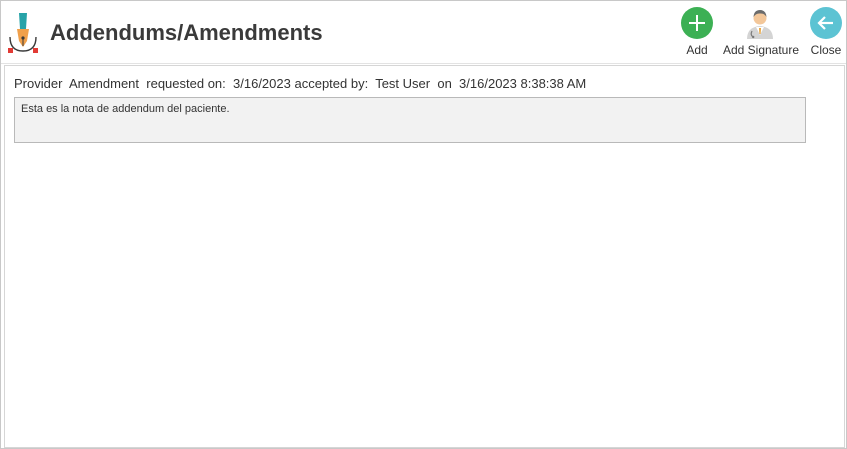  I want to click on requested-label: requested on:, so click(186, 83).